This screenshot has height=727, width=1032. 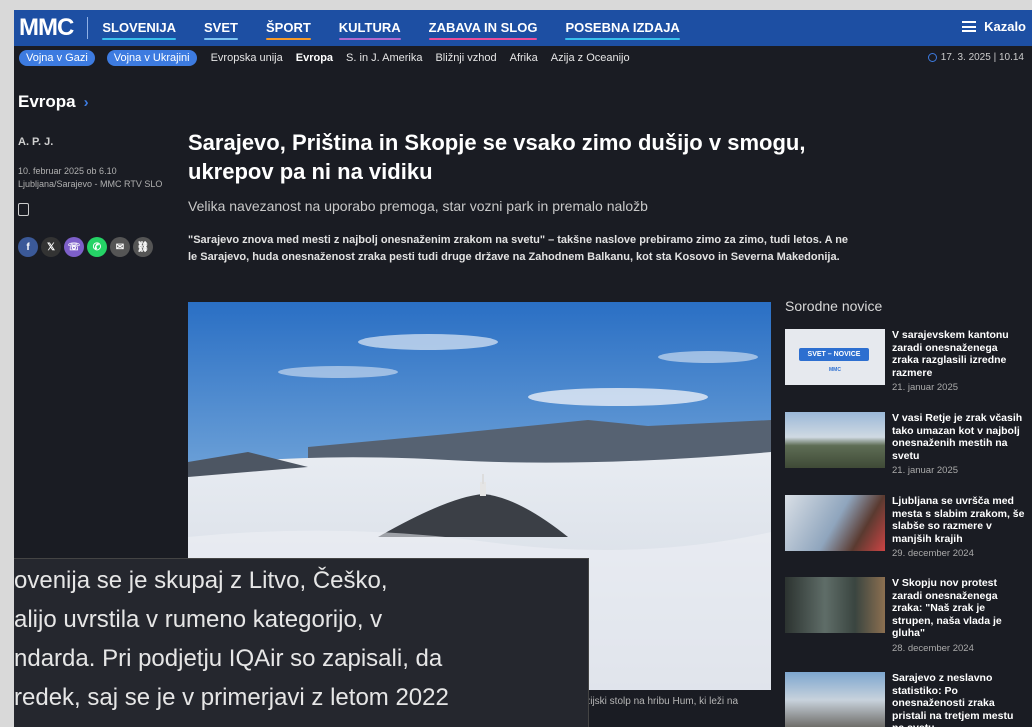 What do you see at coordinates (384, 58) in the screenshot?
I see `subnav-amerika: S. in J. Amerika` at bounding box center [384, 58].